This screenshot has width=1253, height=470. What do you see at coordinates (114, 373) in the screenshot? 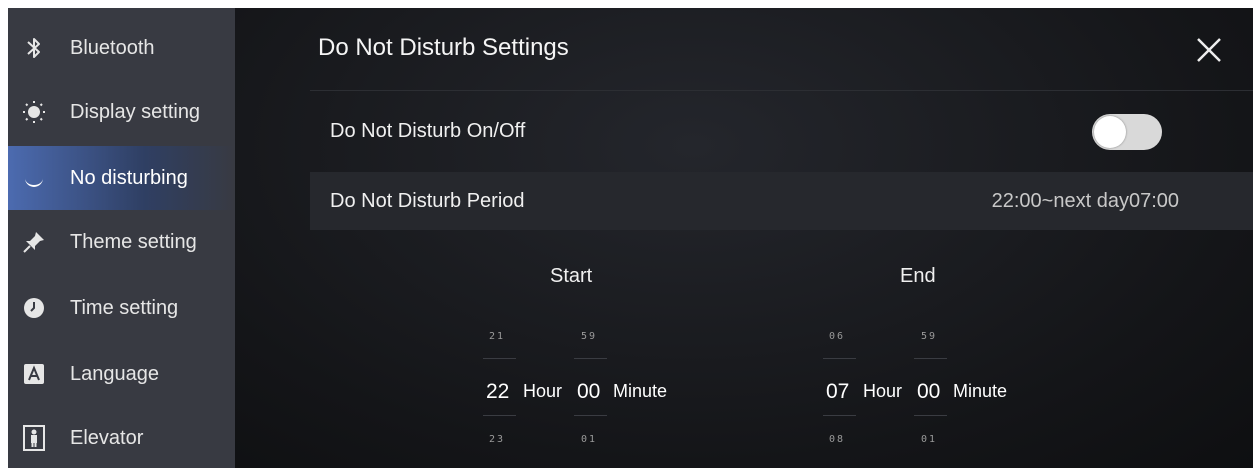
I see `sidebar-item-label: Language` at bounding box center [114, 373].